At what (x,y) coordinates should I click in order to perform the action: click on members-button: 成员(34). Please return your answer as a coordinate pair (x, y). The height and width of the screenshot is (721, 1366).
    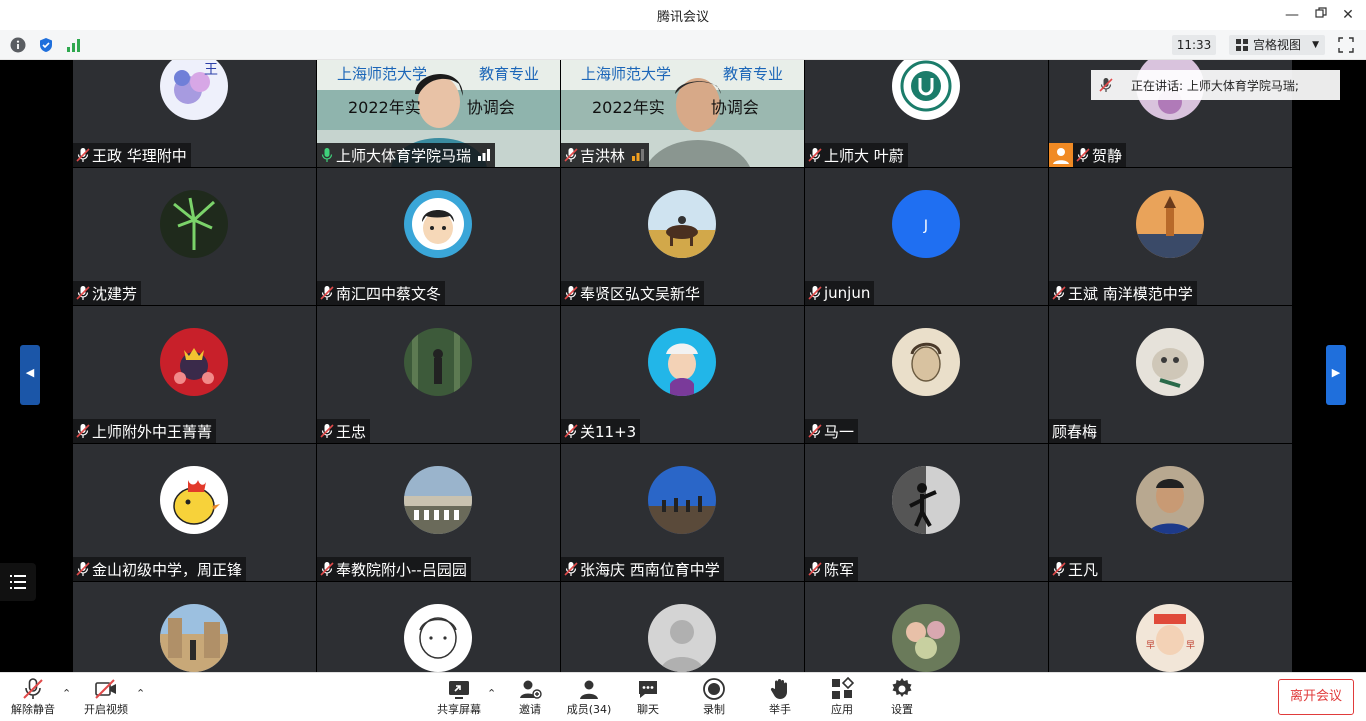
    Looking at the image, I should click on (589, 697).